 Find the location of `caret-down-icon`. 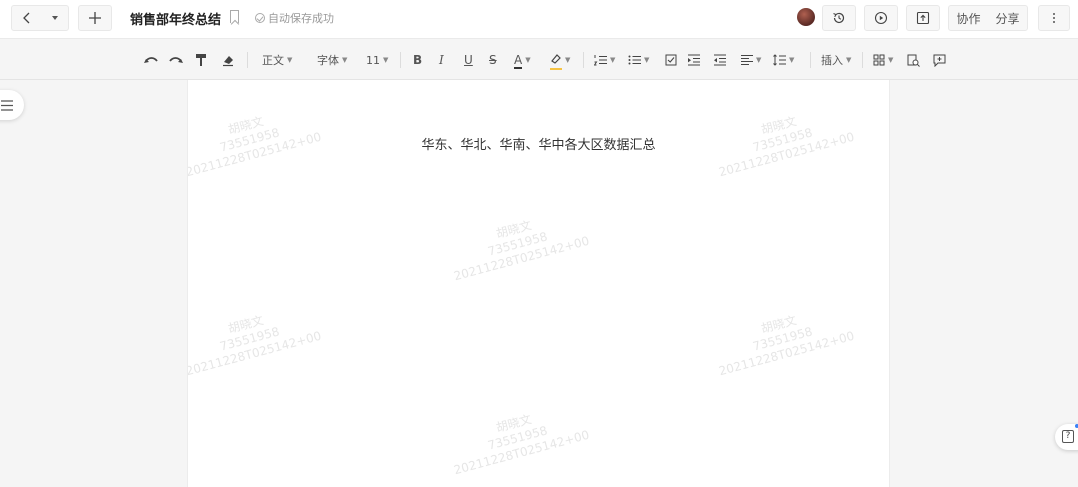

caret-down-icon is located at coordinates (55, 18).